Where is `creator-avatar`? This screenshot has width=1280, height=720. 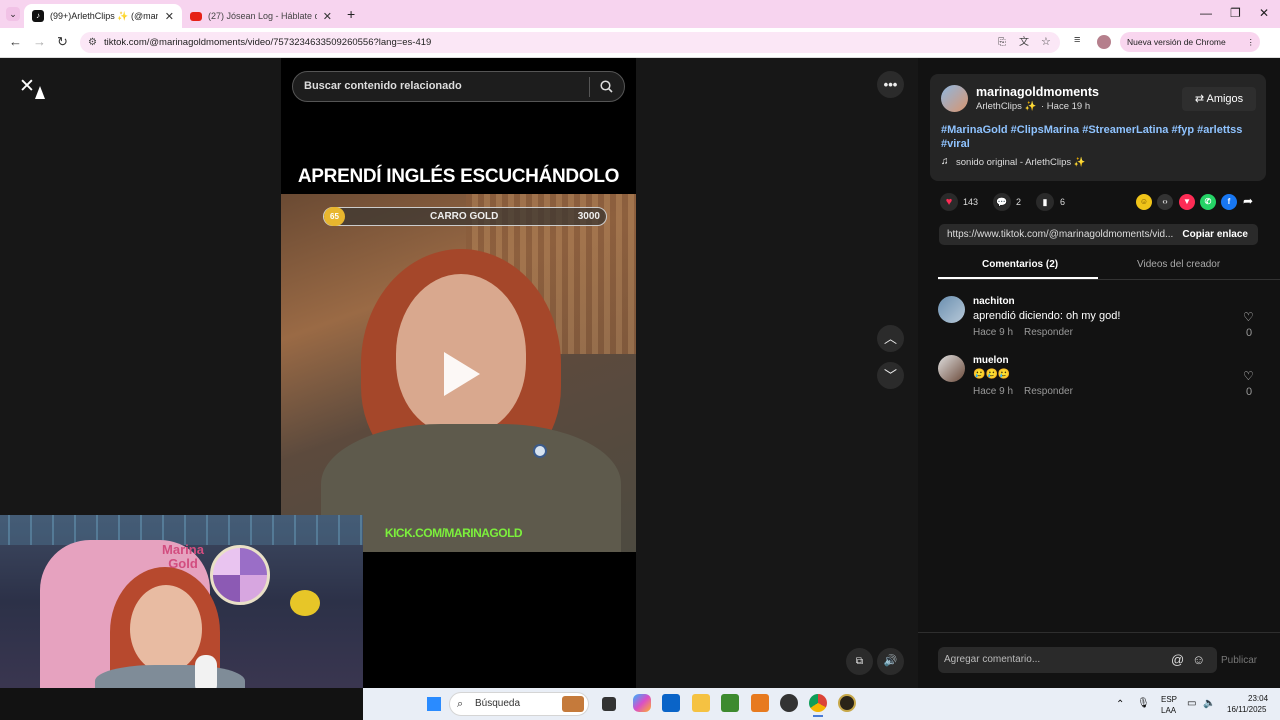 creator-avatar is located at coordinates (954, 98).